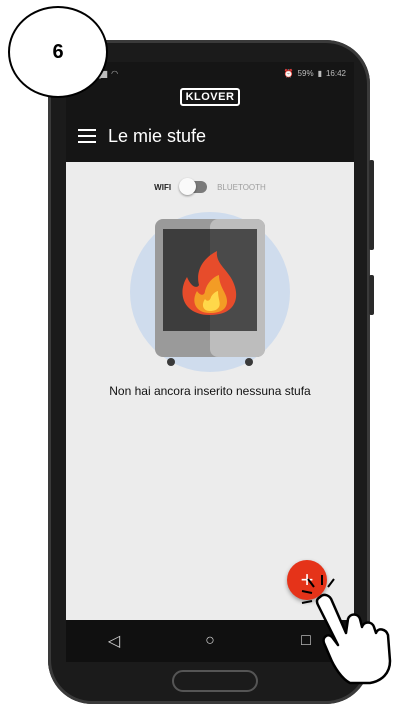 This screenshot has height=708, width=395. Describe the element at coordinates (210, 136) in the screenshot. I see `app-bar: Le mie stufe` at that location.